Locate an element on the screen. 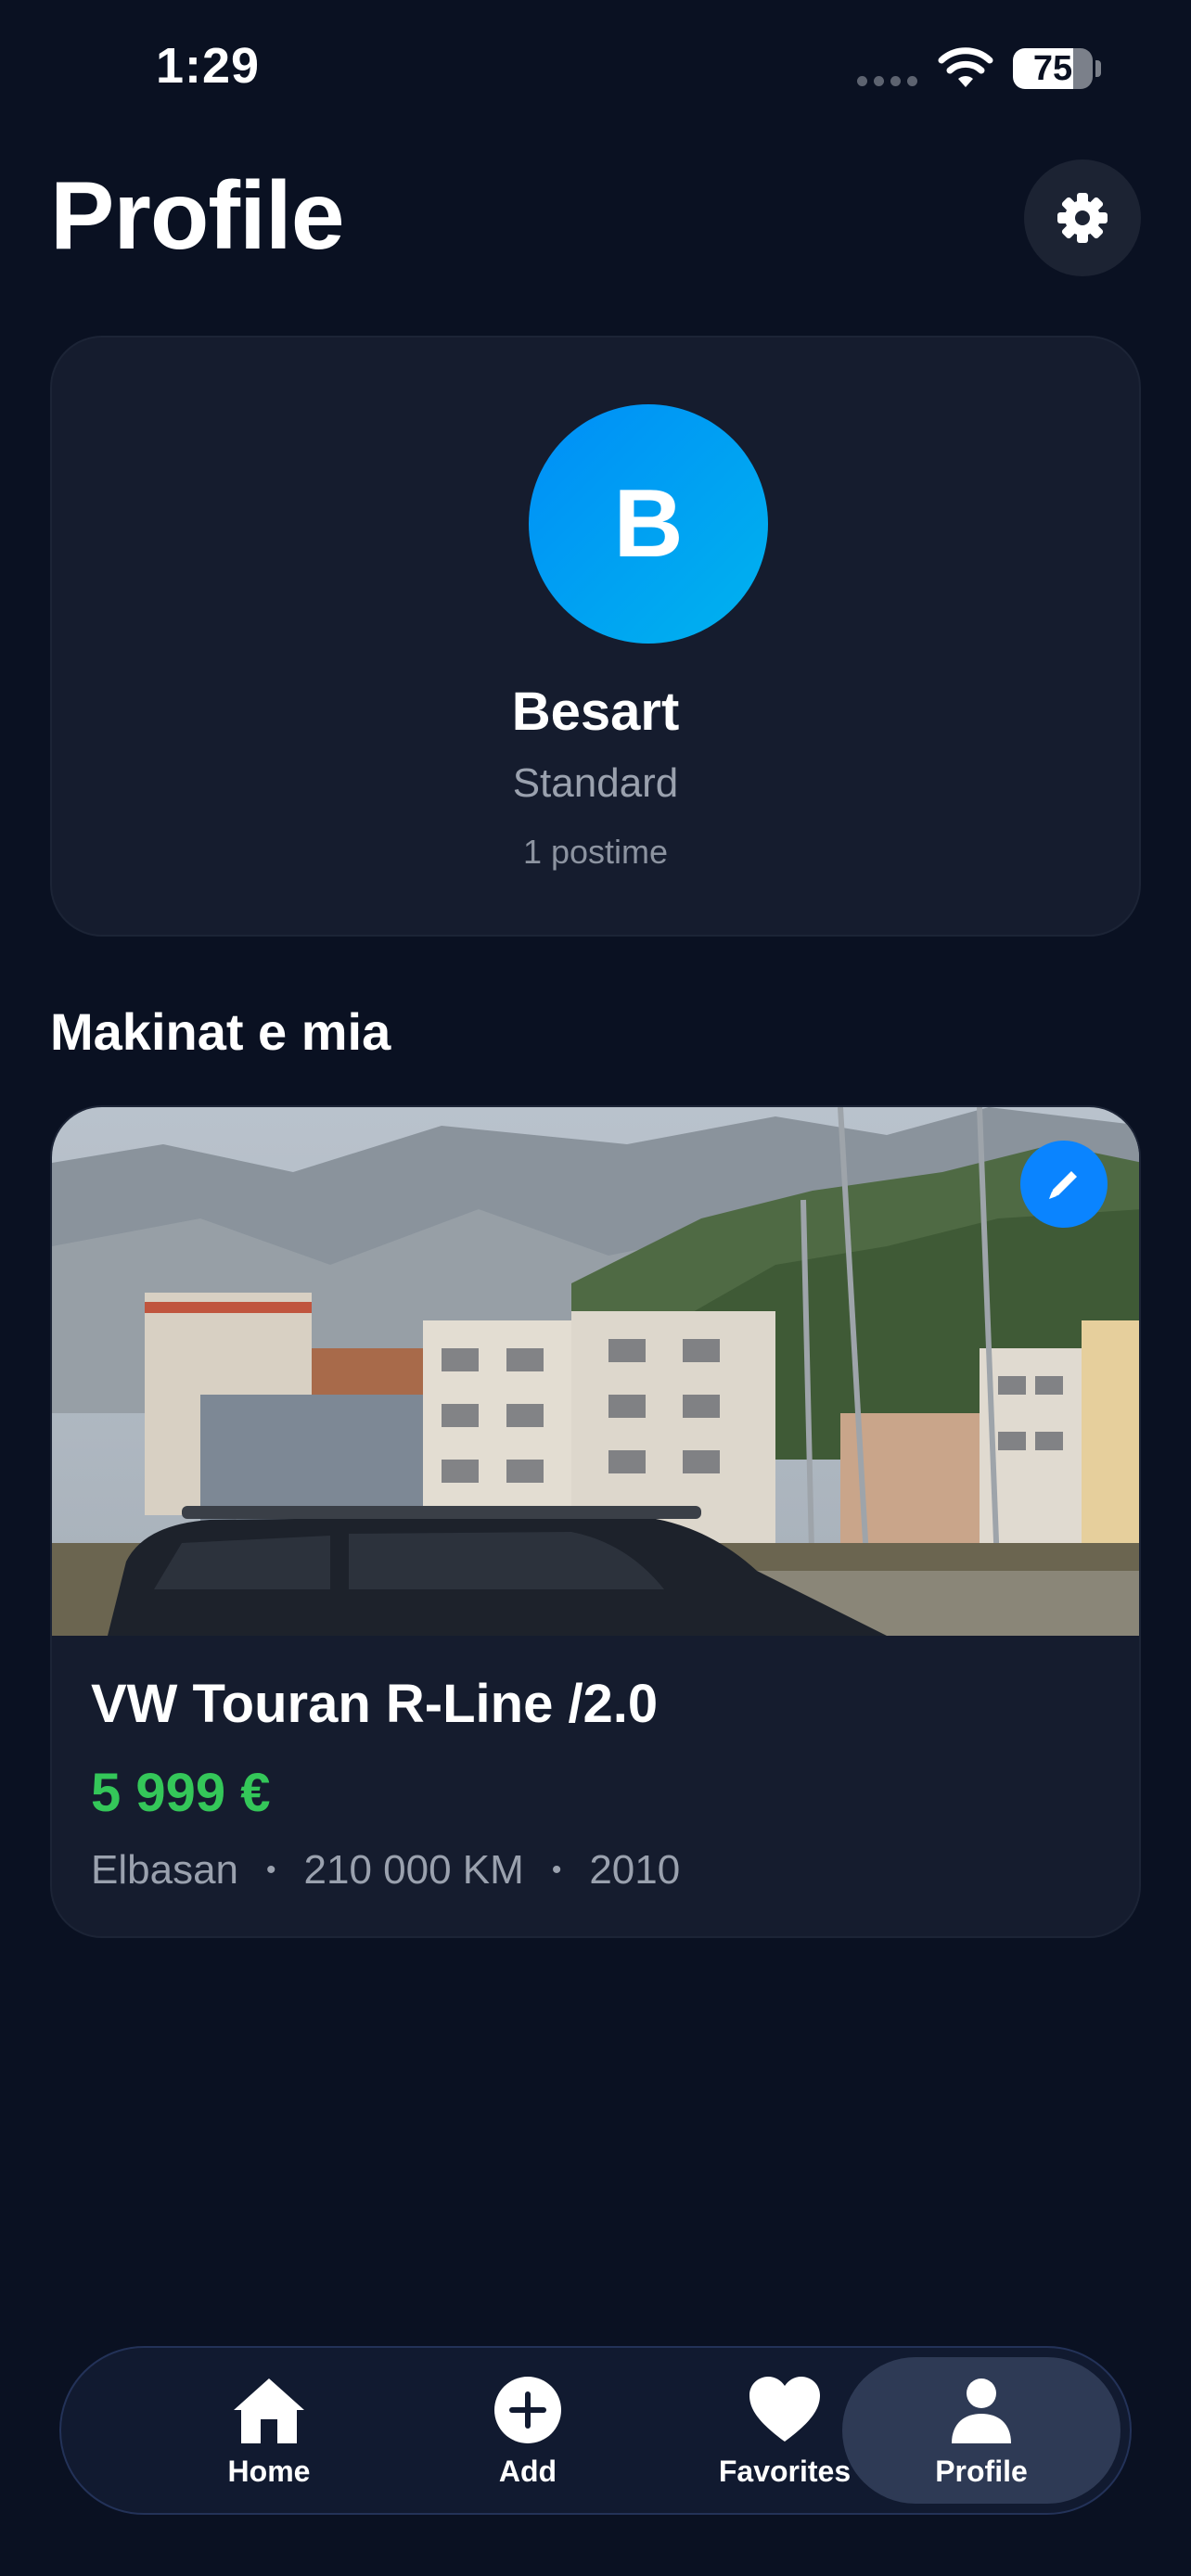  pencil-icon is located at coordinates (1063, 1185).